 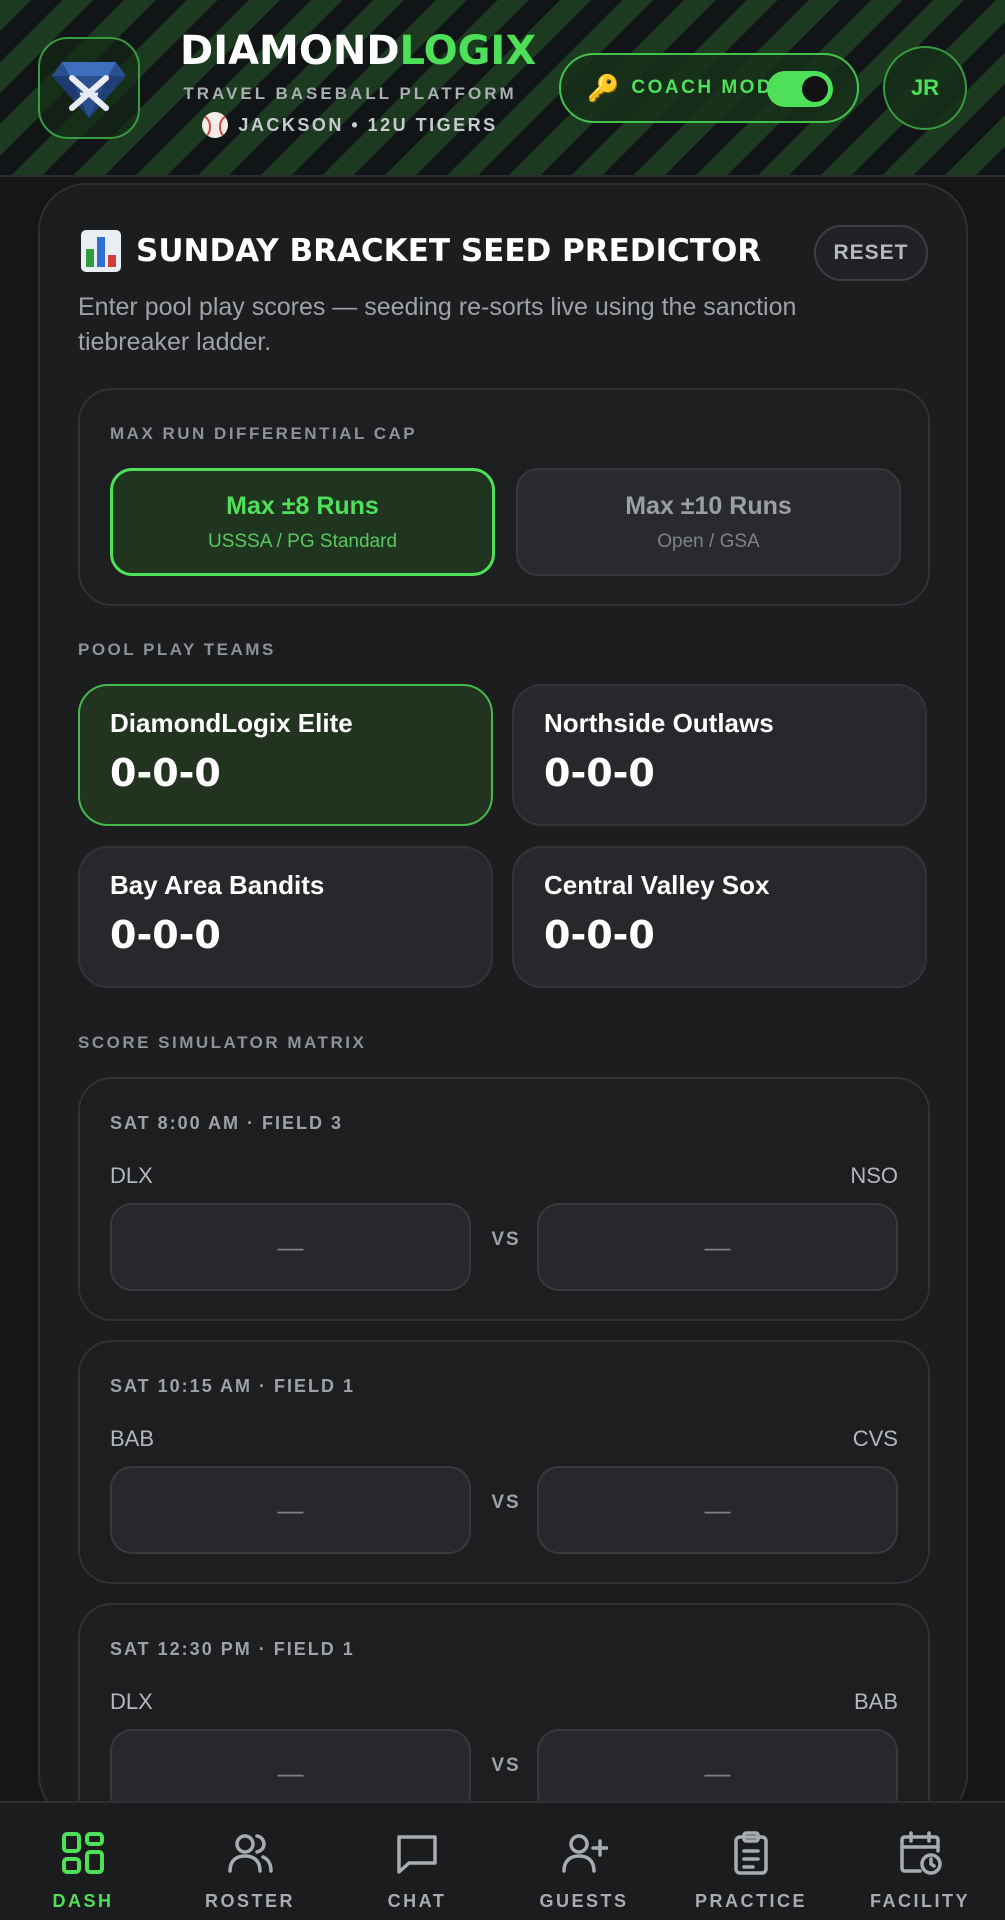 I want to click on user-plus-icon, so click(x=585, y=1853).